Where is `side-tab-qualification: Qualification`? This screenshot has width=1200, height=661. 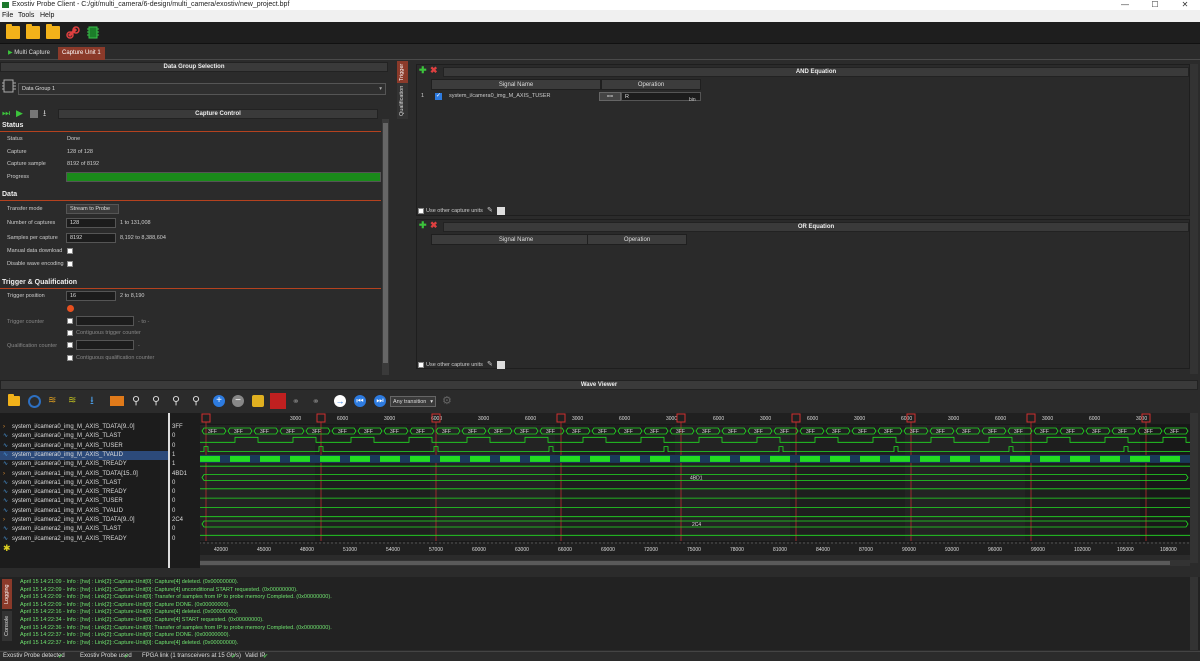 side-tab-qualification: Qualification is located at coordinates (402, 101).